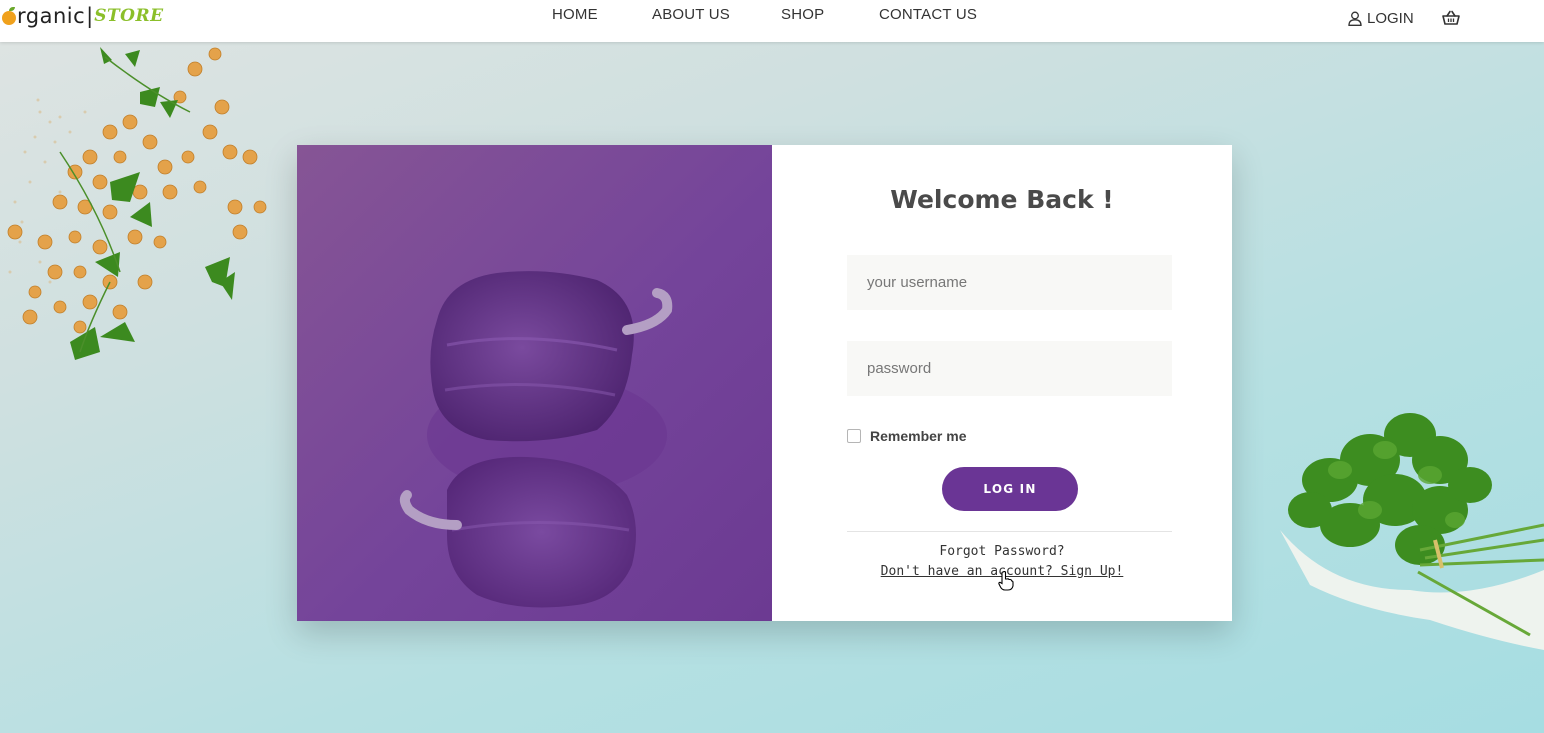 The width and height of the screenshot is (1544, 733). I want to click on nav-contact-us: CONTACT US, so click(928, 14).